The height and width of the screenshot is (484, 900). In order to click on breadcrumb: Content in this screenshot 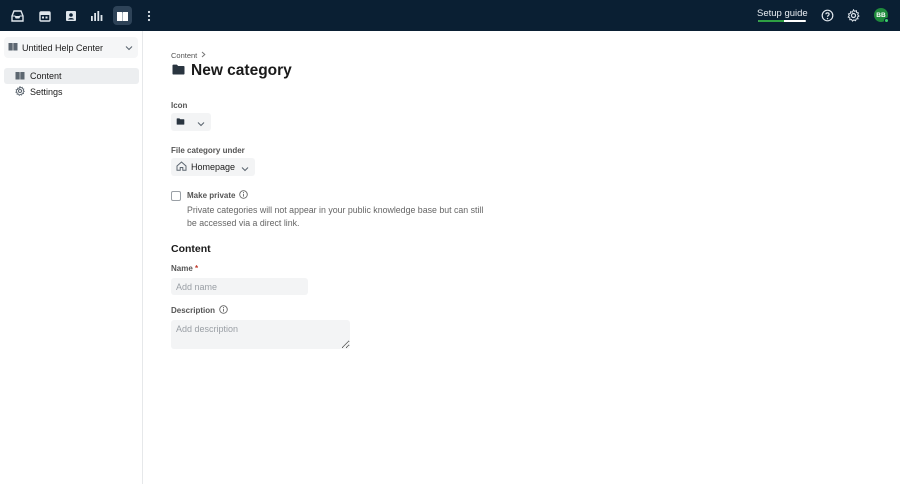, I will do `click(188, 55)`.